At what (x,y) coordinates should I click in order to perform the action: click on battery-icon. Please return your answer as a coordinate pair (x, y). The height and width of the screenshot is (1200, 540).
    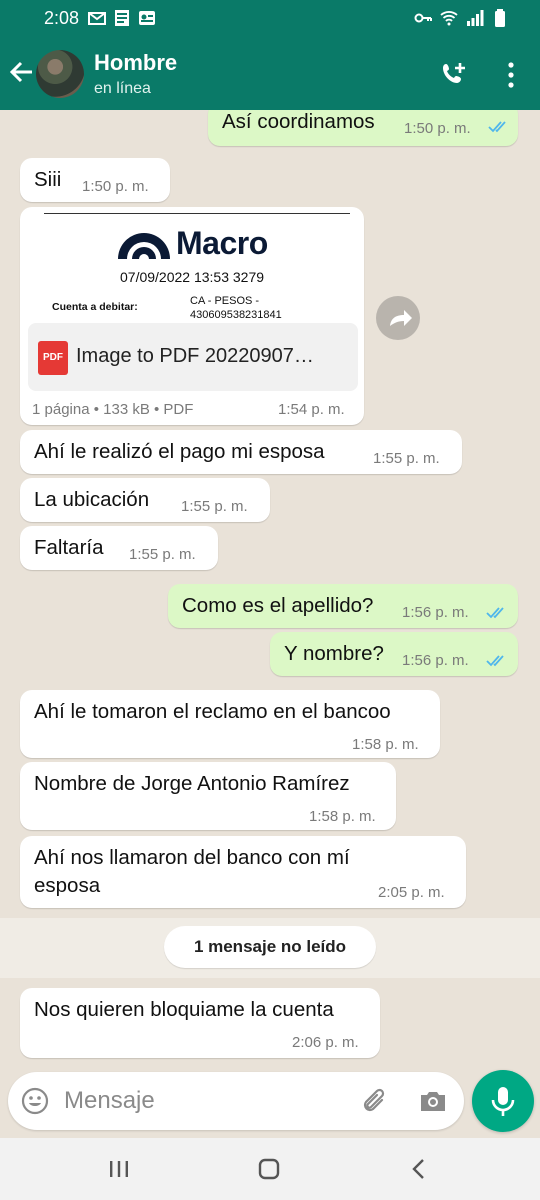
    Looking at the image, I should click on (500, 18).